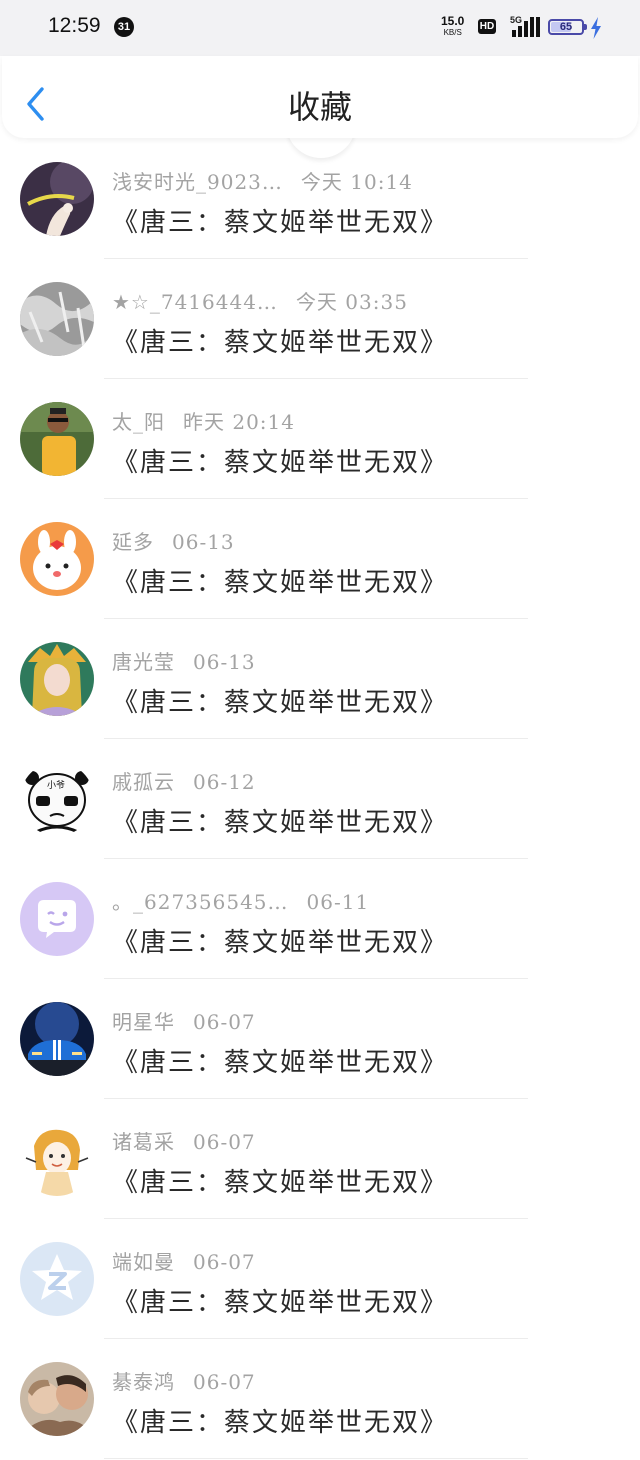  Describe the element at coordinates (452, 32) in the screenshot. I see `network-speed-unit: KB/S` at that location.